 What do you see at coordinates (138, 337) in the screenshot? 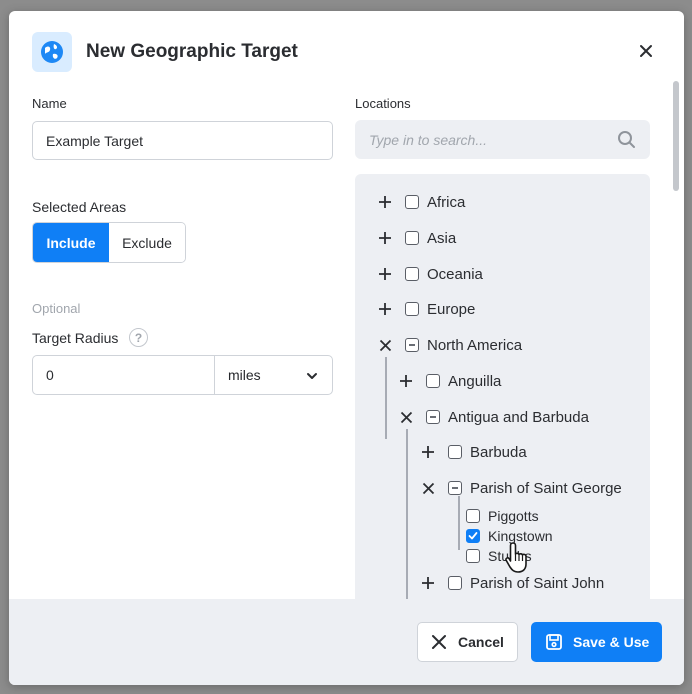
I see `help-icon: ?` at bounding box center [138, 337].